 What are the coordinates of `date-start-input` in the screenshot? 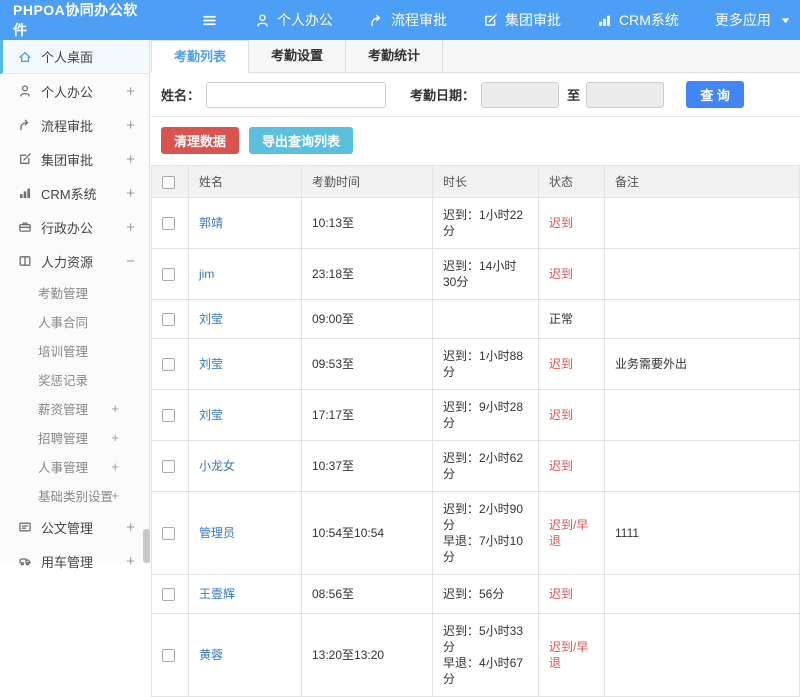 It's located at (520, 95).